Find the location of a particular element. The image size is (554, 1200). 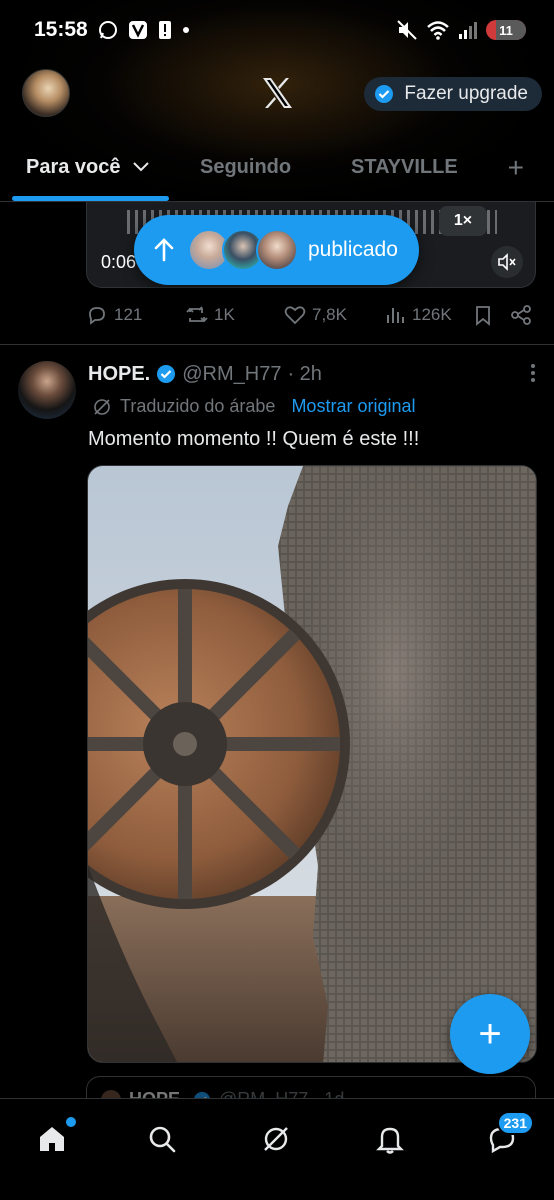

views-icon is located at coordinates (395, 315).